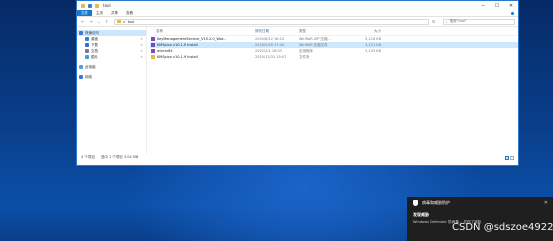 The height and width of the screenshot is (241, 553). What do you see at coordinates (446, 21) in the screenshot?
I see `search-icon: ⌕` at bounding box center [446, 21].